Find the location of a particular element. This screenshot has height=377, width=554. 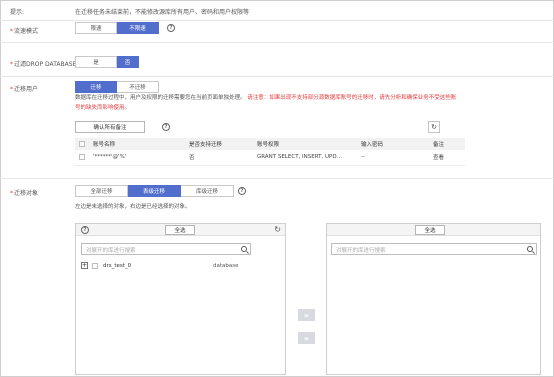

tree-item: + drs_test_0 database is located at coordinates (160, 265).